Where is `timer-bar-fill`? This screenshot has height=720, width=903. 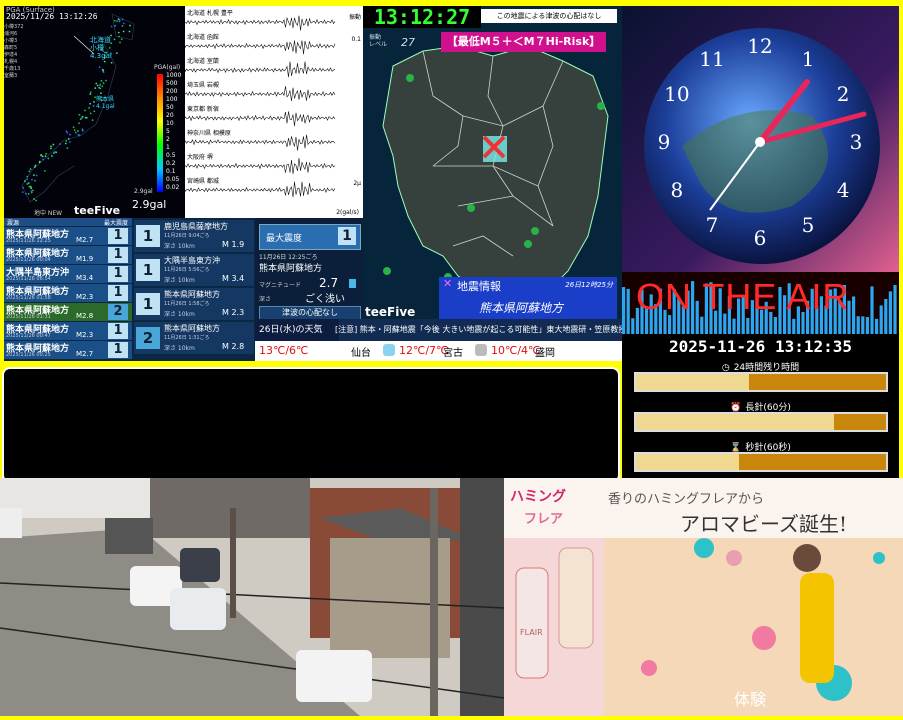 timer-bar-fill is located at coordinates (692, 382).